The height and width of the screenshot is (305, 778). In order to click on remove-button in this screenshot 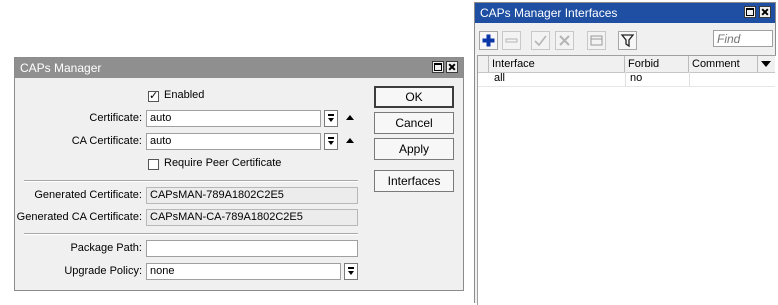, I will do `click(511, 40)`.